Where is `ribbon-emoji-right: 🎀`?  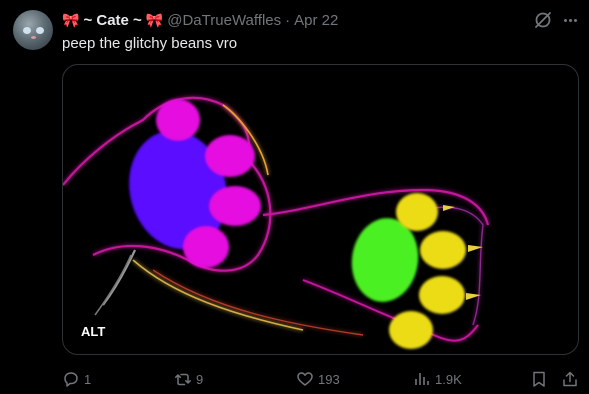 ribbon-emoji-right: 🎀 is located at coordinates (154, 19).